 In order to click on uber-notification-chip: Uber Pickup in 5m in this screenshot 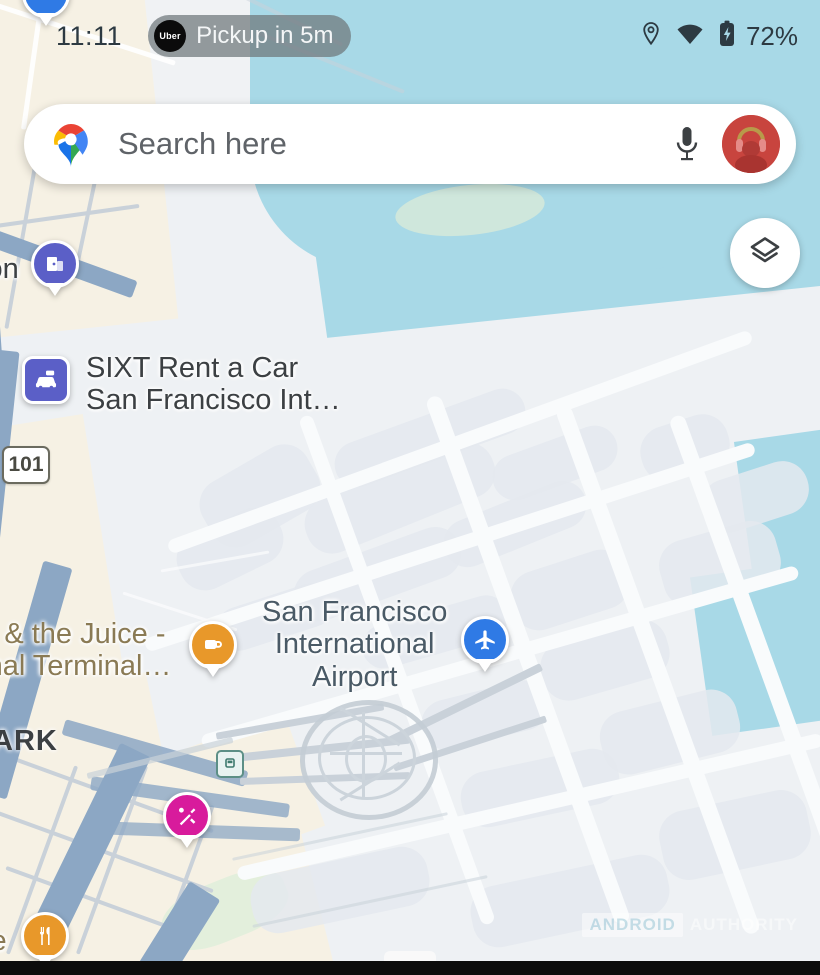, I will do `click(250, 36)`.